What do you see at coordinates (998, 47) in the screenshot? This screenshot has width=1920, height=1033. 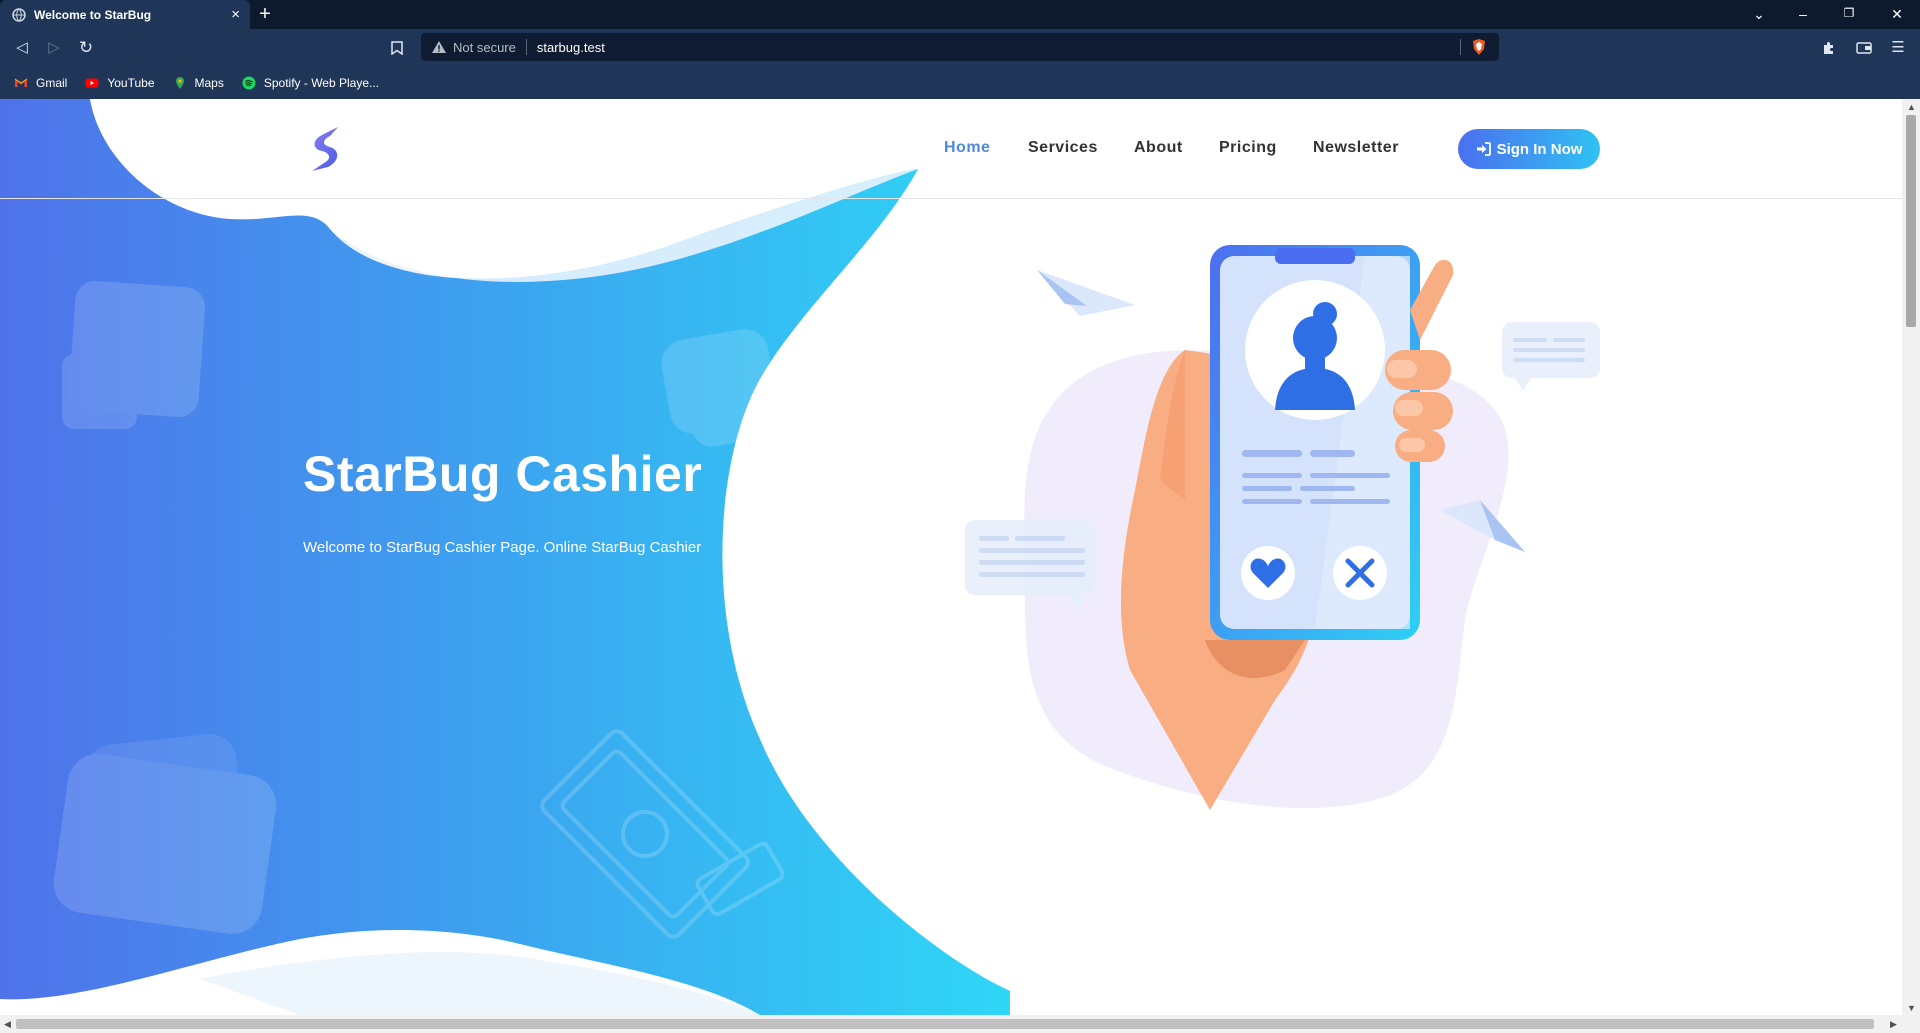 I see `url-text: starbug.test` at bounding box center [998, 47].